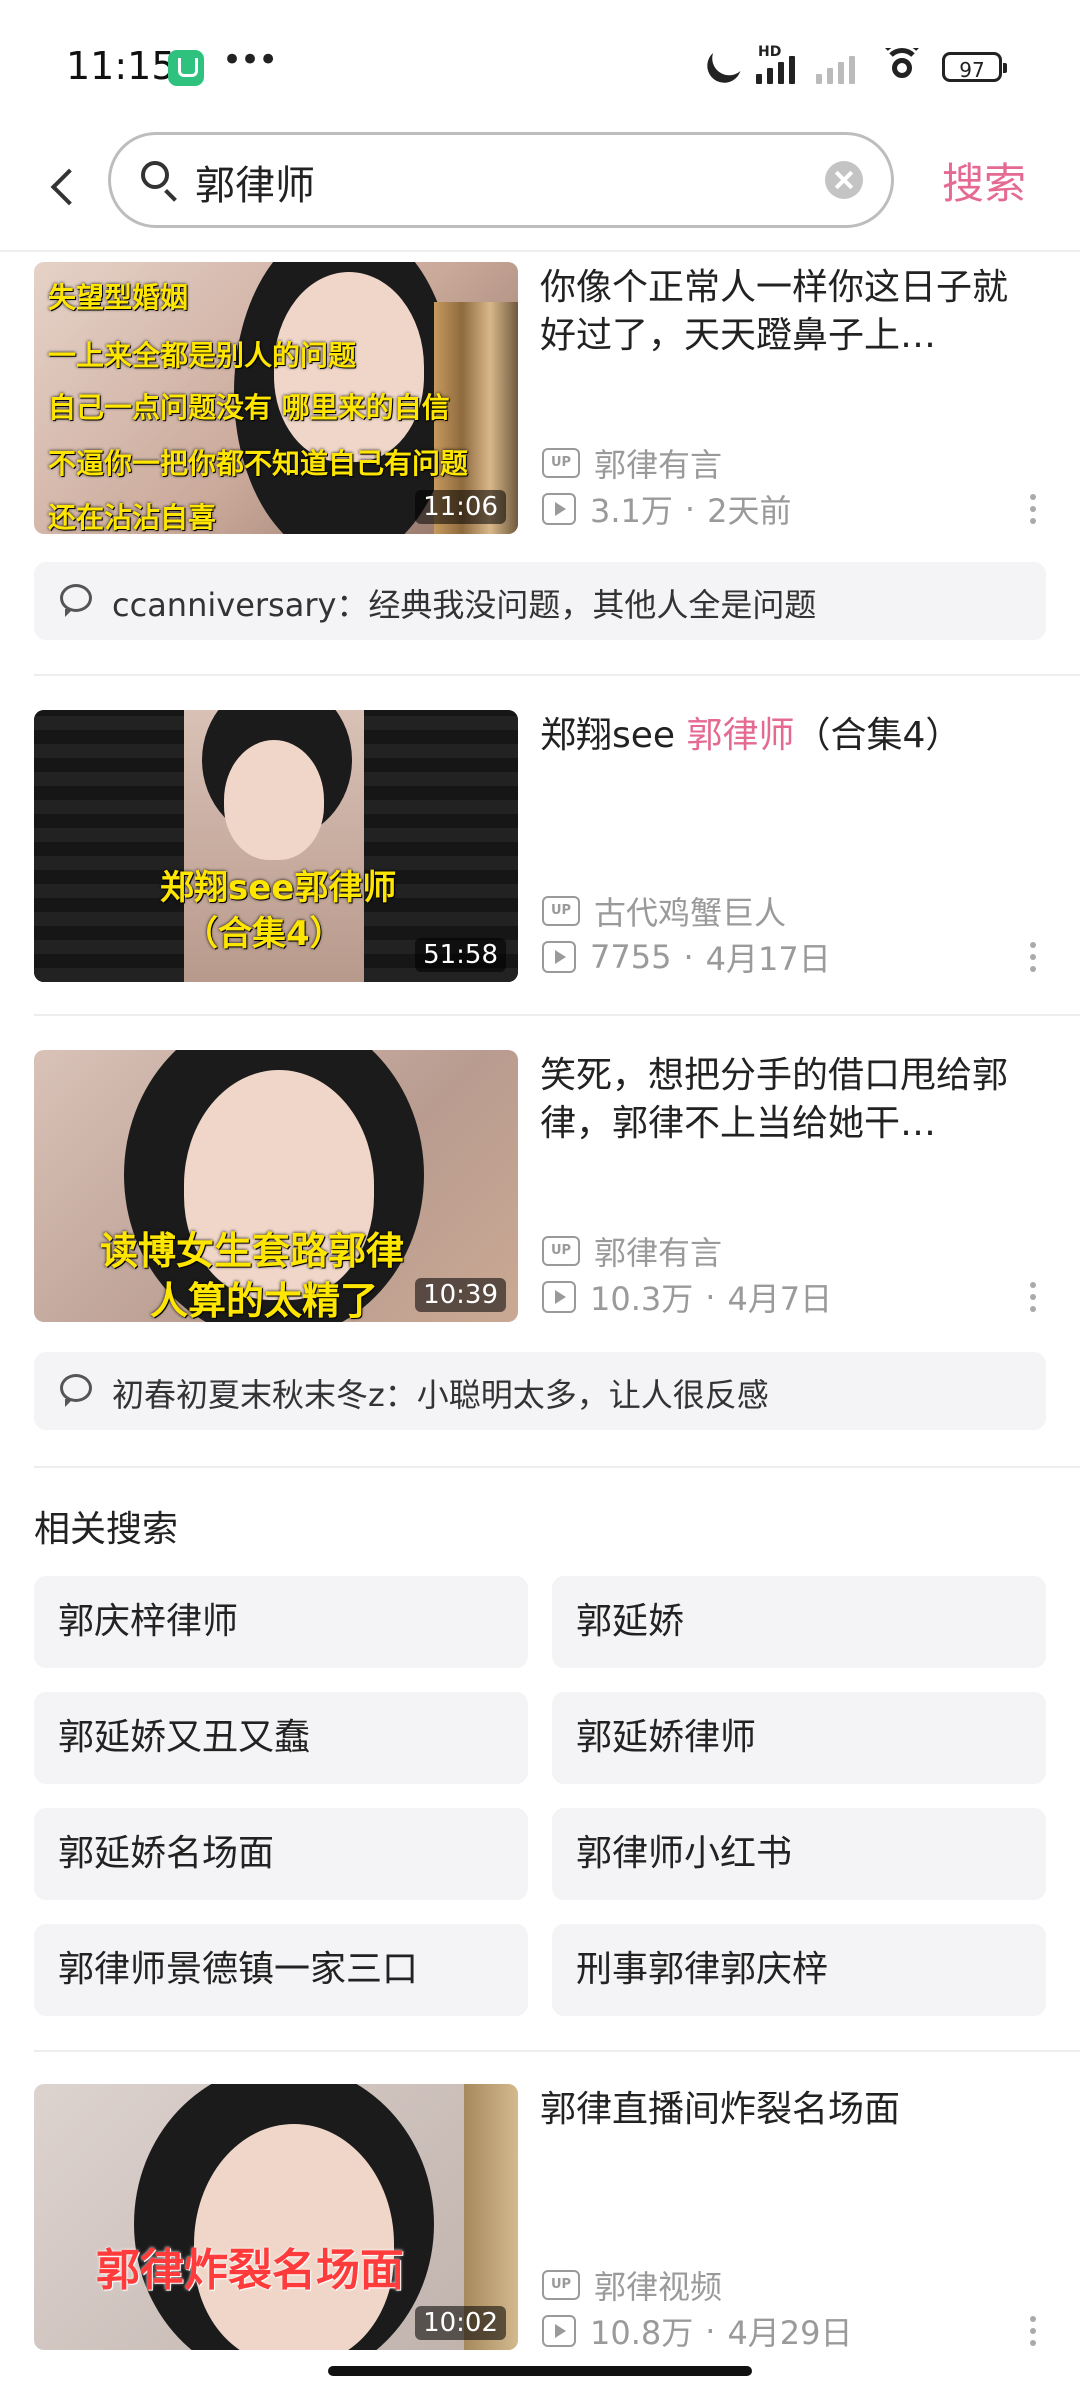 The image size is (1080, 2400). Describe the element at coordinates (63, 184) in the screenshot. I see `back-icon` at that location.